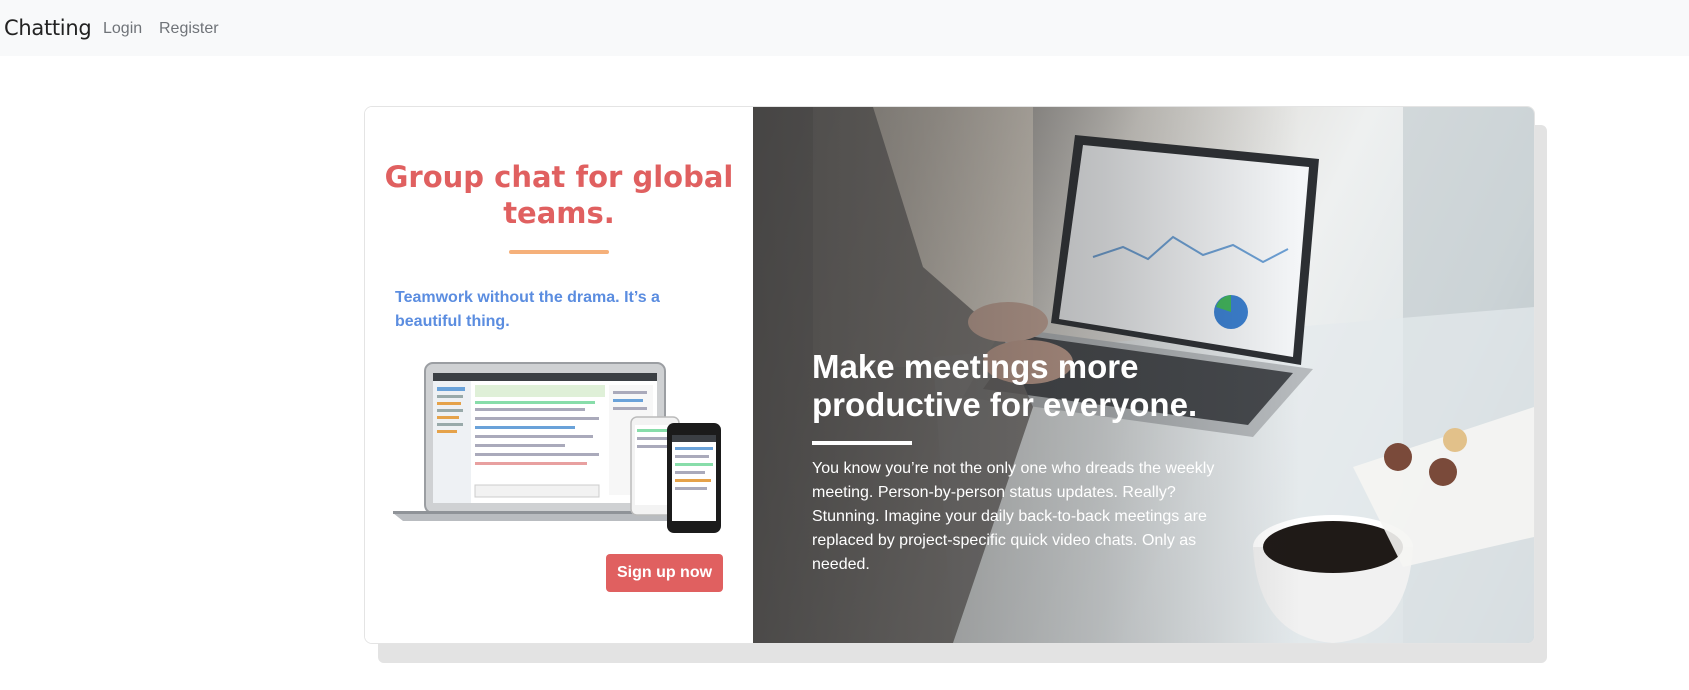  What do you see at coordinates (664, 573) in the screenshot?
I see `sign-up-button: Sign up now` at bounding box center [664, 573].